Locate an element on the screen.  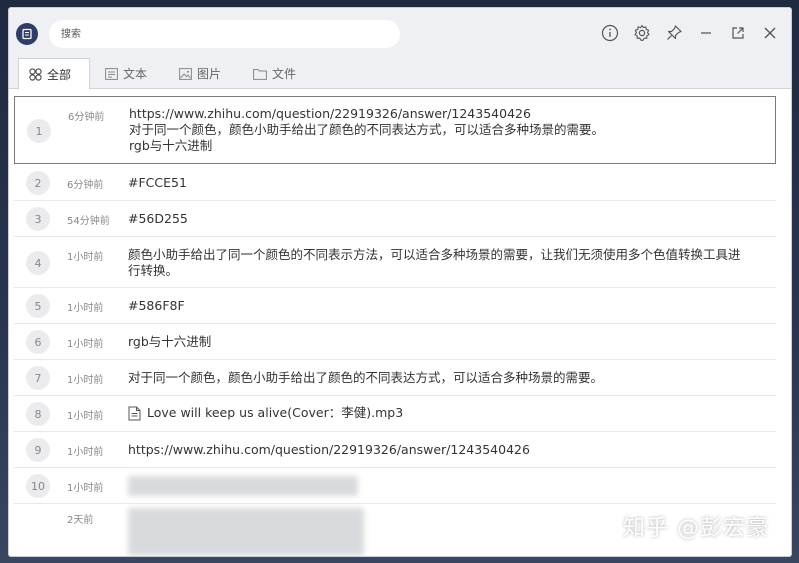
close-icon is located at coordinates (770, 33).